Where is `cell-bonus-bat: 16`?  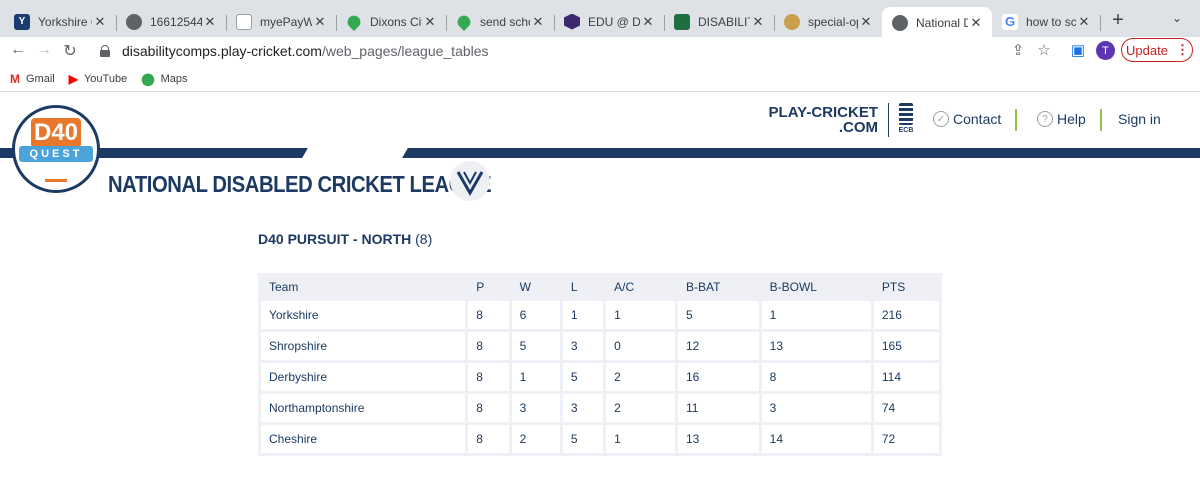
cell-bonus-bat: 16 is located at coordinates (718, 377).